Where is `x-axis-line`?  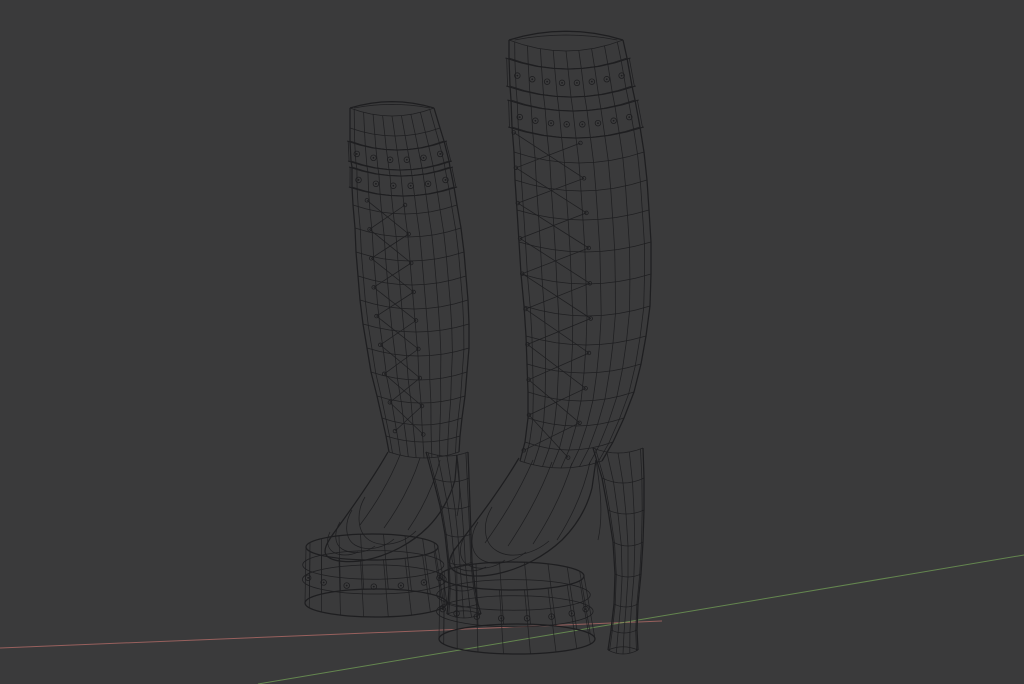
x-axis-line is located at coordinates (331, 634).